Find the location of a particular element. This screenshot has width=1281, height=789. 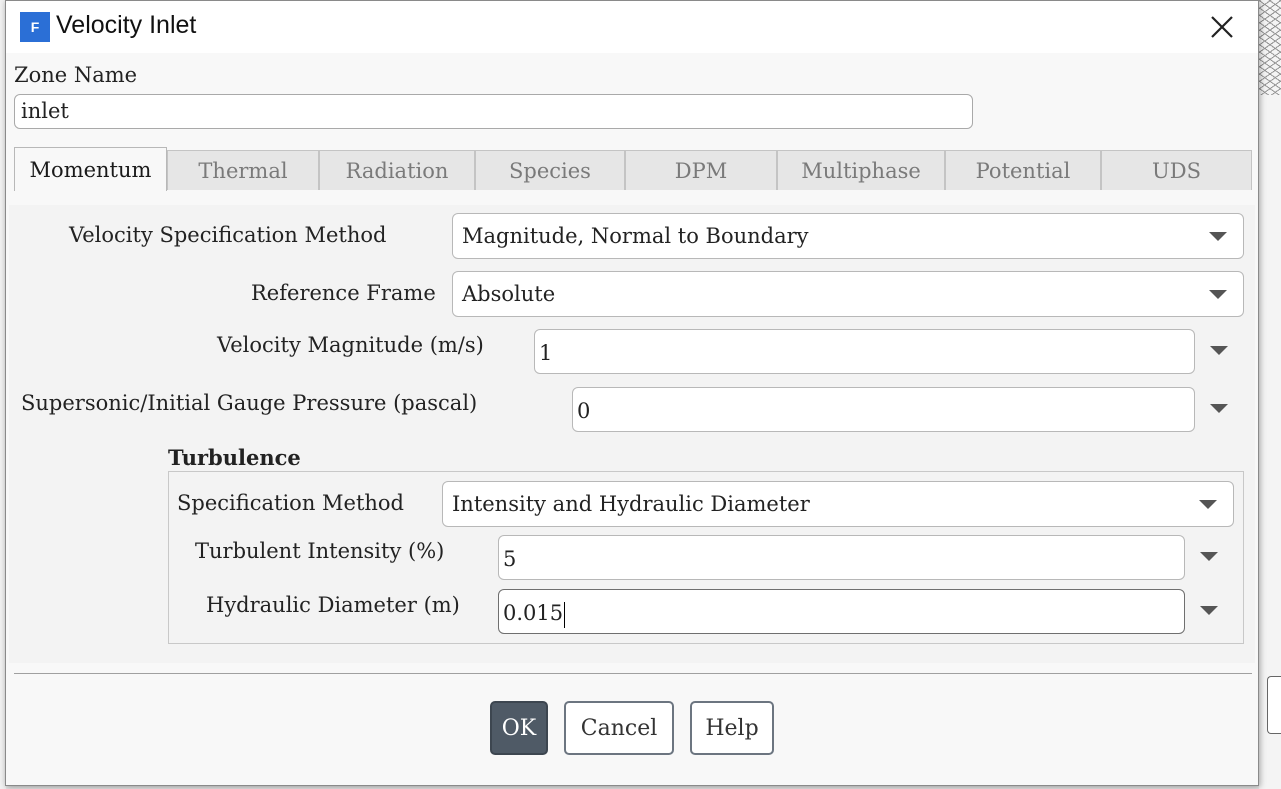

tab-potential: Potential is located at coordinates (1023, 170).